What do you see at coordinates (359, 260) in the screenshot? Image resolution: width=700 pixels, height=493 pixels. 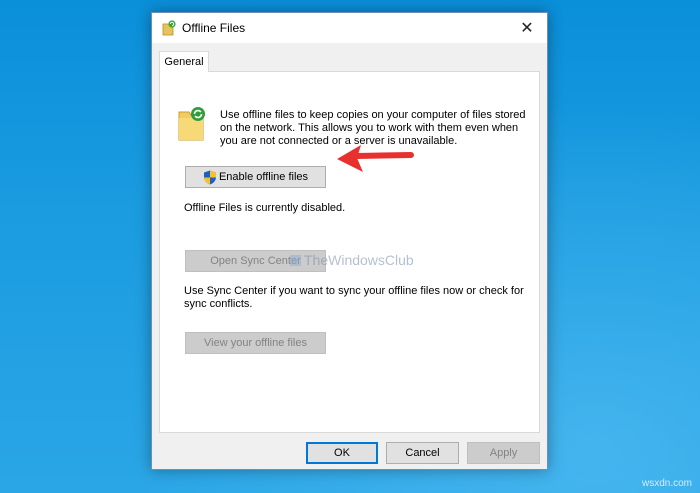 I see `watermark-text: TheWindowsClub` at bounding box center [359, 260].